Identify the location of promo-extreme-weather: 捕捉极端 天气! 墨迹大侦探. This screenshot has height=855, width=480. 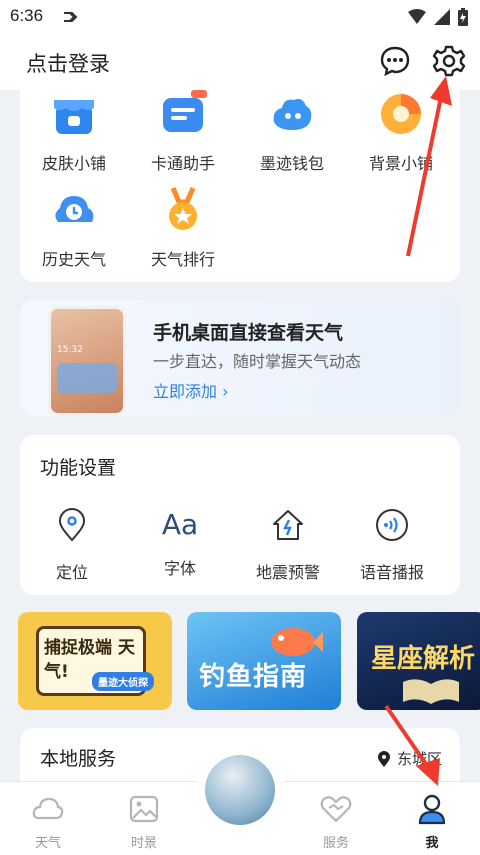
(95, 661).